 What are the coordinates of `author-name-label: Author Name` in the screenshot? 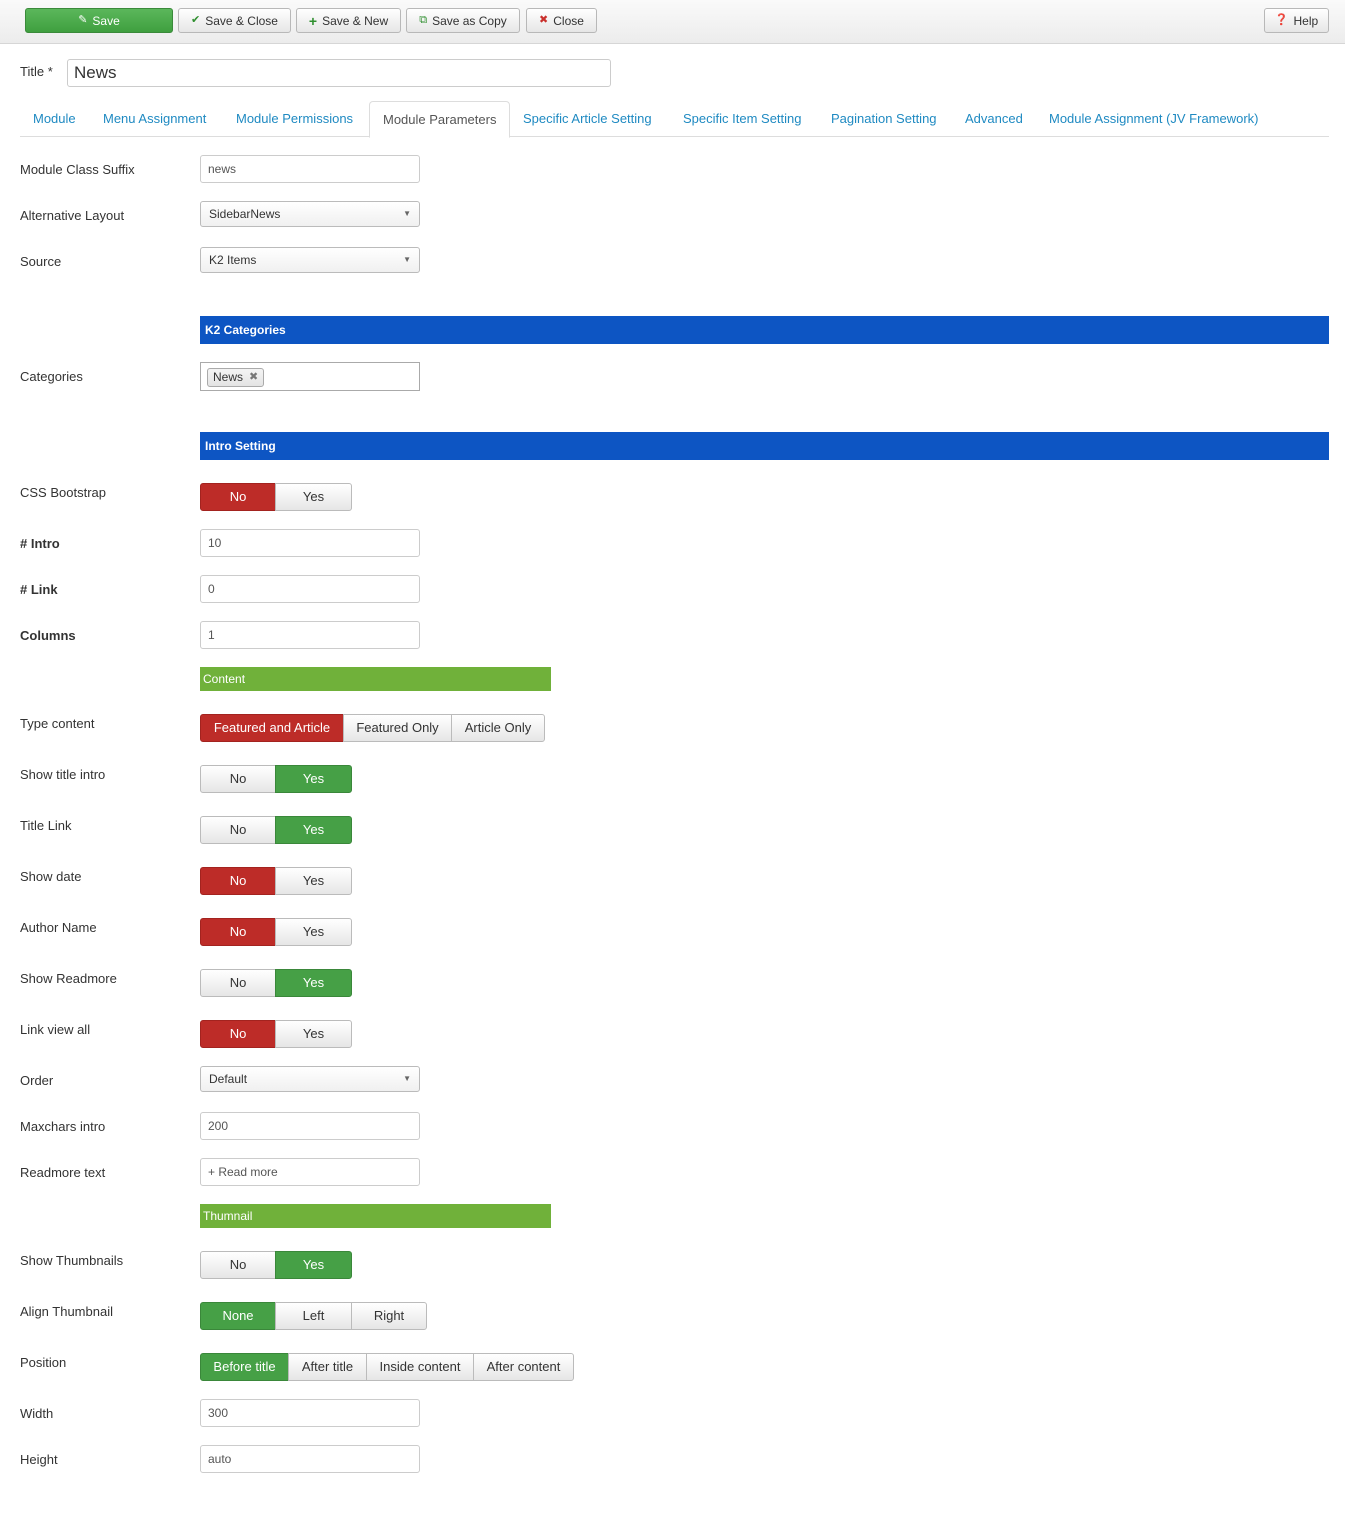 It's located at (58, 927).